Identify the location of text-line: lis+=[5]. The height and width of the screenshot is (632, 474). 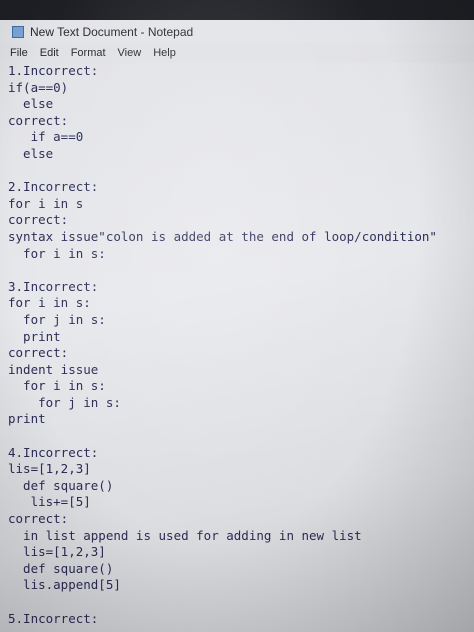
(49, 502).